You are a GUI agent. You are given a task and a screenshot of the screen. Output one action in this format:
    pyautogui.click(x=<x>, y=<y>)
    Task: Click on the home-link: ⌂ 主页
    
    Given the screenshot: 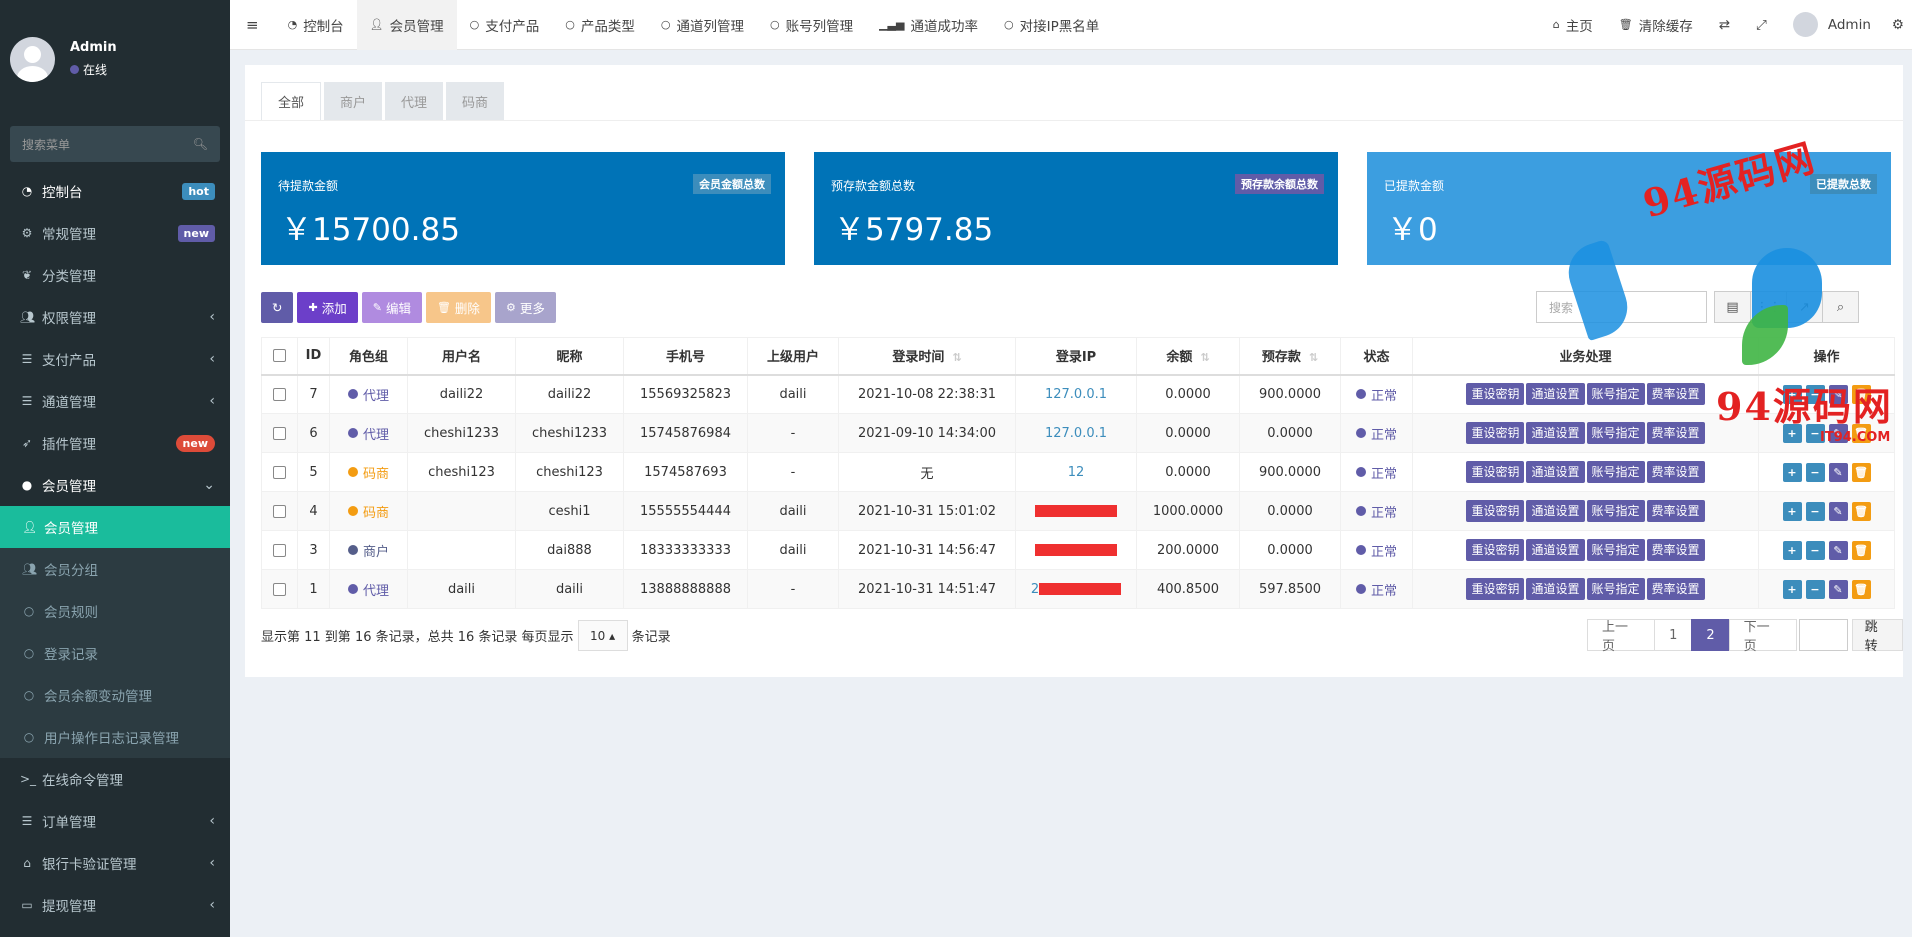 What is the action you would take?
    pyautogui.click(x=1573, y=25)
    